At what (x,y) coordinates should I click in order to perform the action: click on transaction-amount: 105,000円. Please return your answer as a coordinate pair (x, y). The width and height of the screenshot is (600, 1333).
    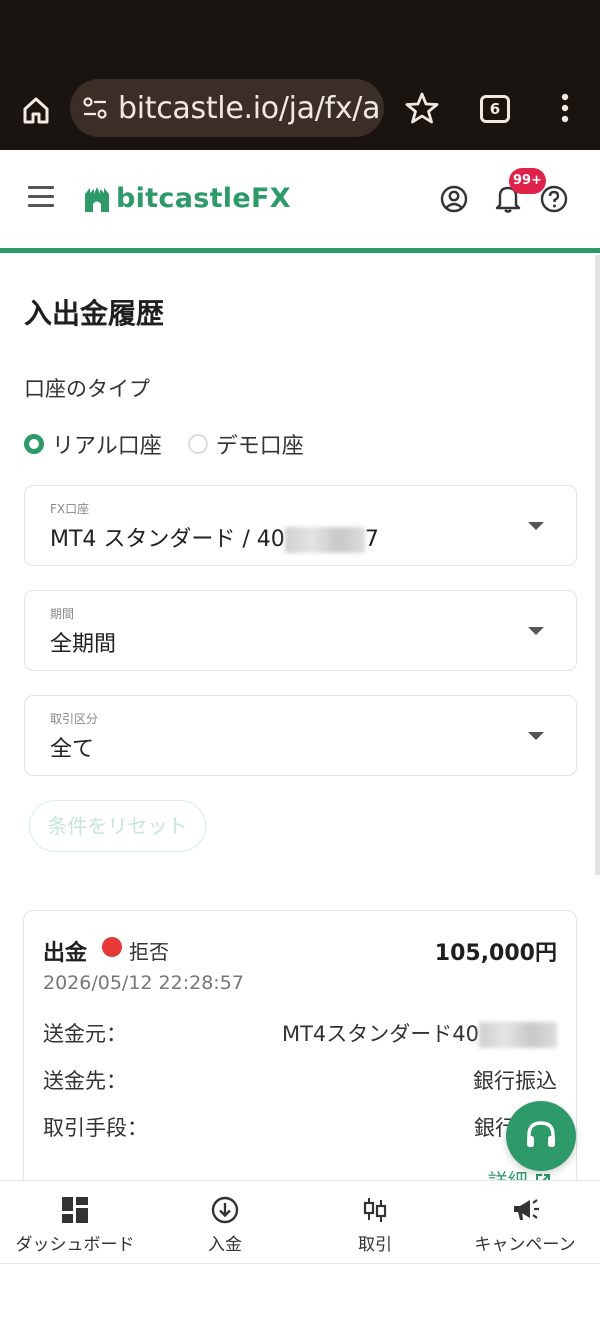
    Looking at the image, I should click on (495, 953).